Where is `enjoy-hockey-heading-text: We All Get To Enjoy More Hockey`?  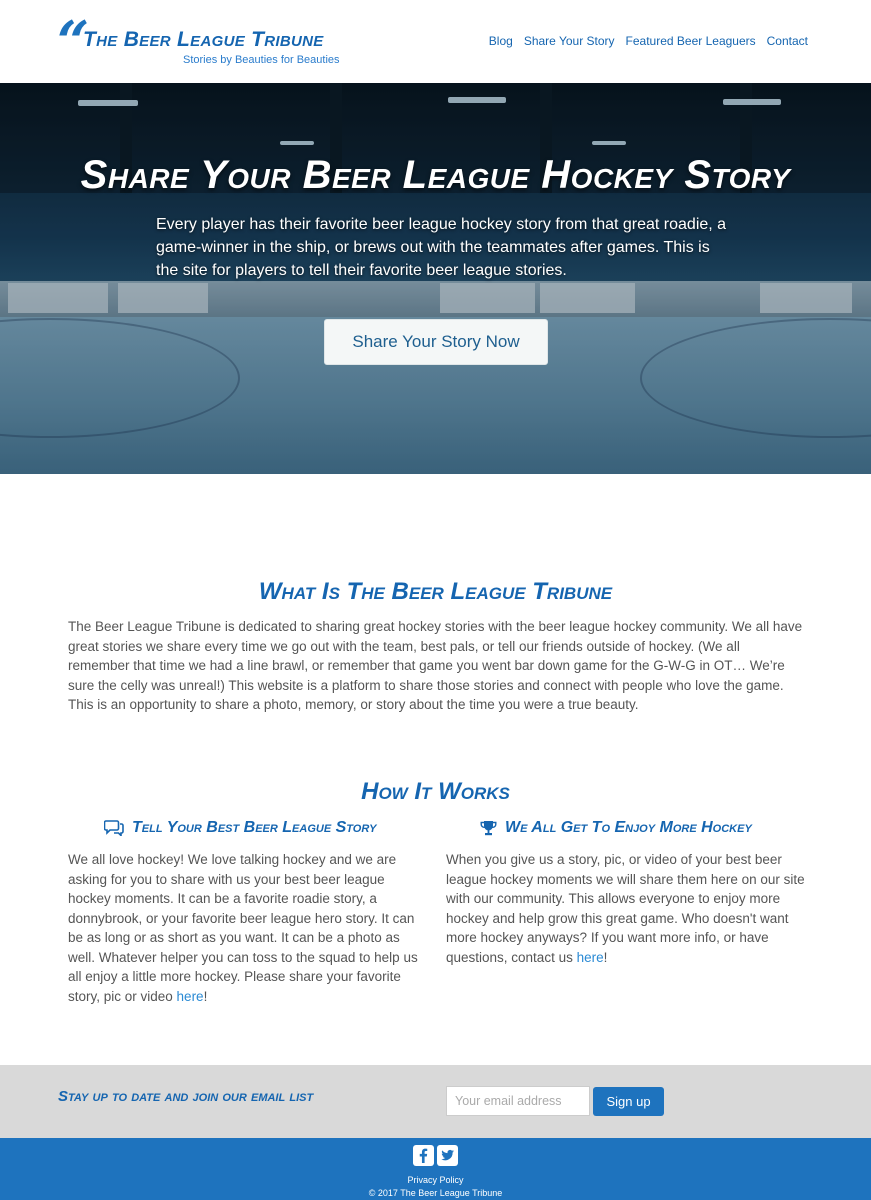 enjoy-hockey-heading-text: We All Get To Enjoy More Hockey is located at coordinates (628, 827).